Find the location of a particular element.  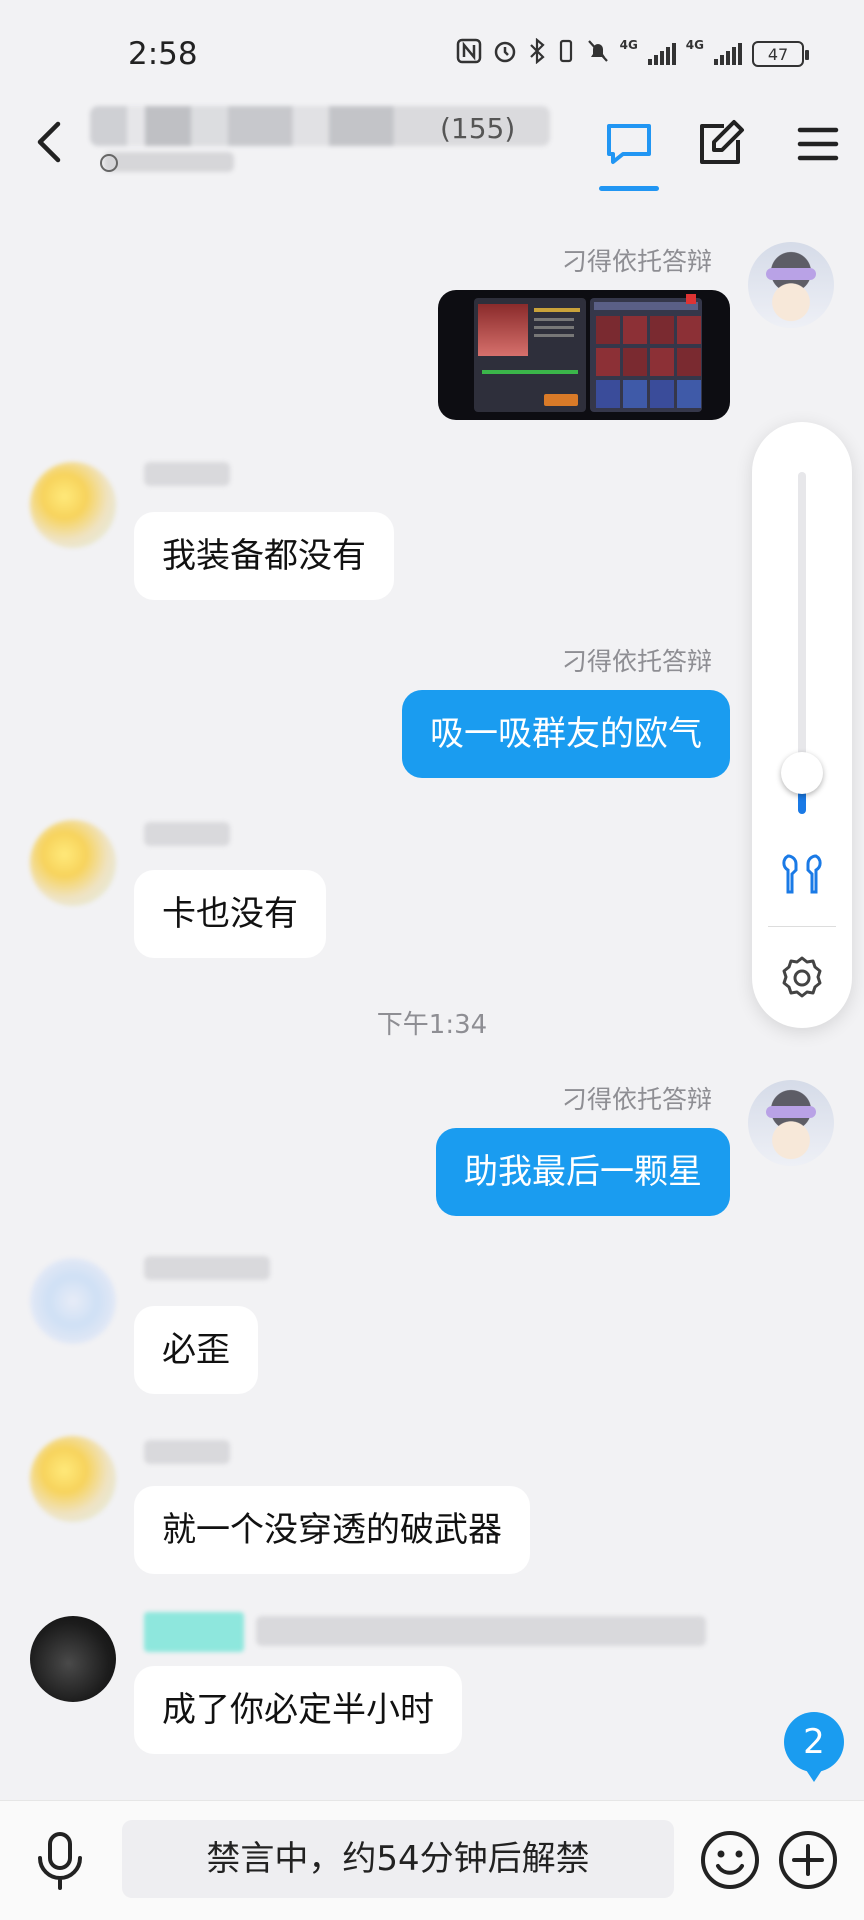

settings-gear-icon is located at coordinates (802, 977).